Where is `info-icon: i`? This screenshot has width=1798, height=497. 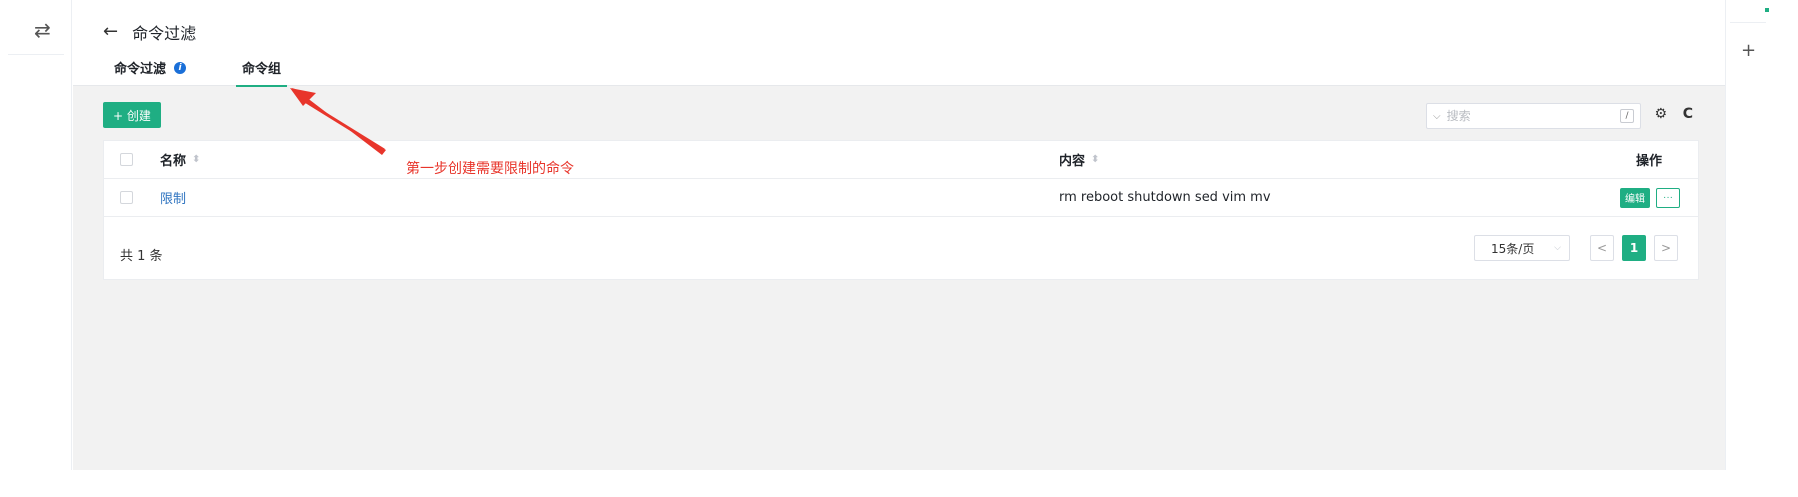 info-icon: i is located at coordinates (180, 67).